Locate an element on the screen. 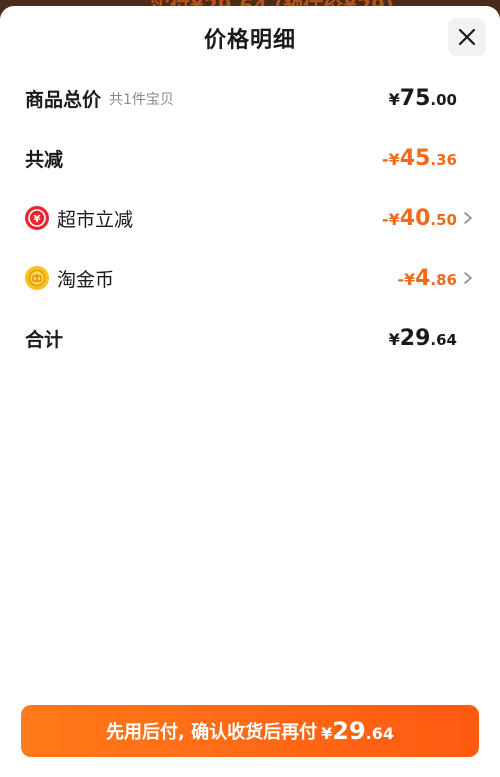 Image resolution: width=500 pixels, height=777 pixels. row-goods-total: 商品总价 共1件宝贝 ¥ 75 .00 is located at coordinates (241, 98).